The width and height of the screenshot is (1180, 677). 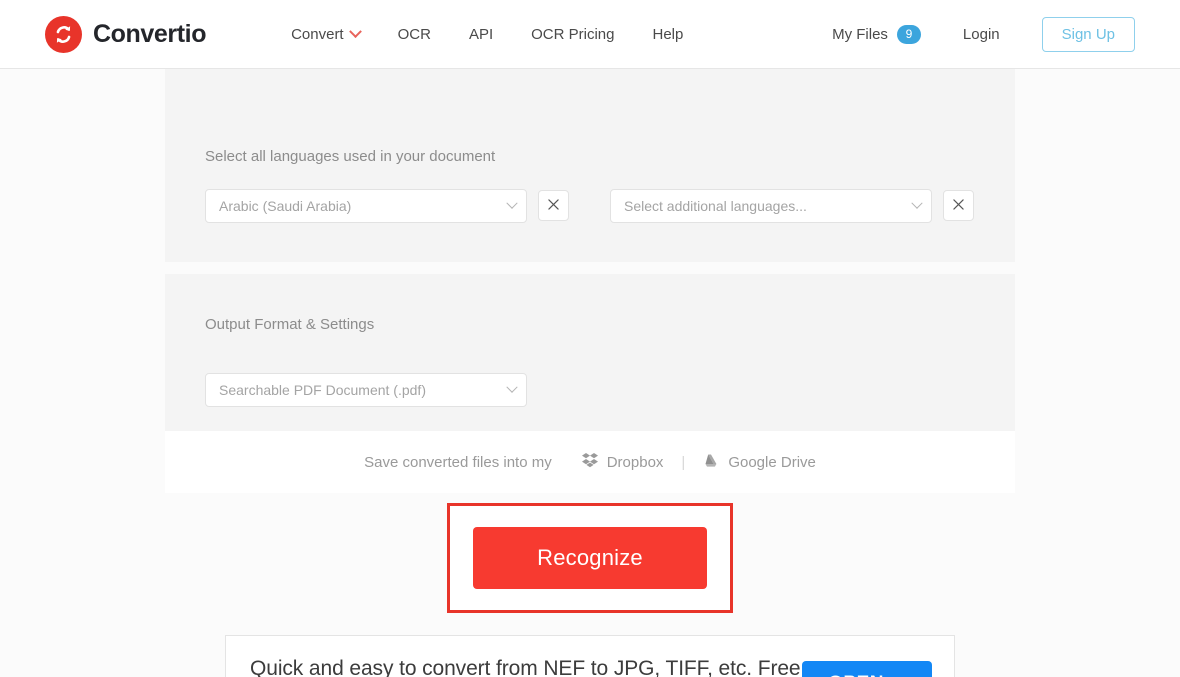 I want to click on google-drive-label: Google Drive, so click(x=772, y=462).